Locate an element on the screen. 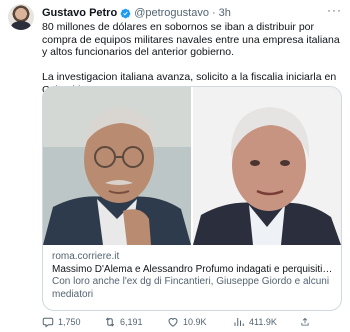 The height and width of the screenshot is (332, 350). like-button: 10.9K is located at coordinates (200, 322).